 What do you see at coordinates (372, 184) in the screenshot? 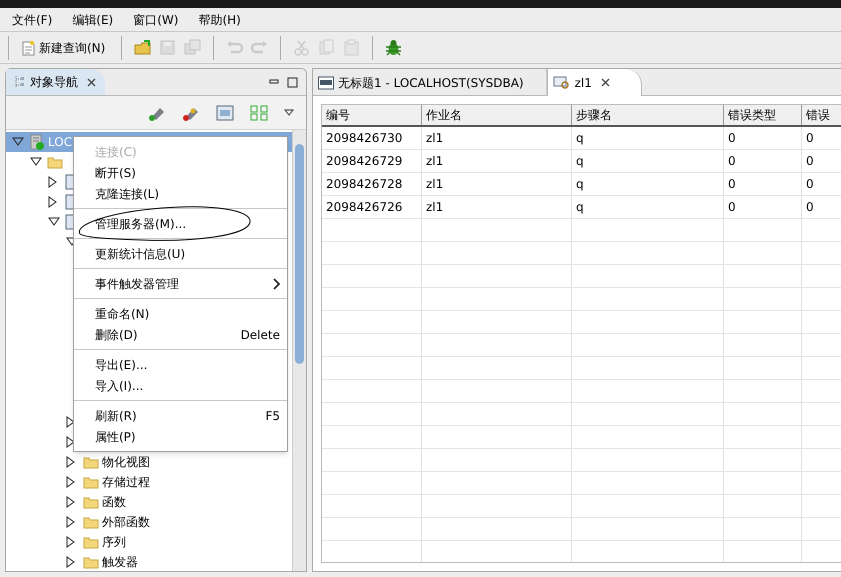
I see `table-cell: 2098426728` at bounding box center [372, 184].